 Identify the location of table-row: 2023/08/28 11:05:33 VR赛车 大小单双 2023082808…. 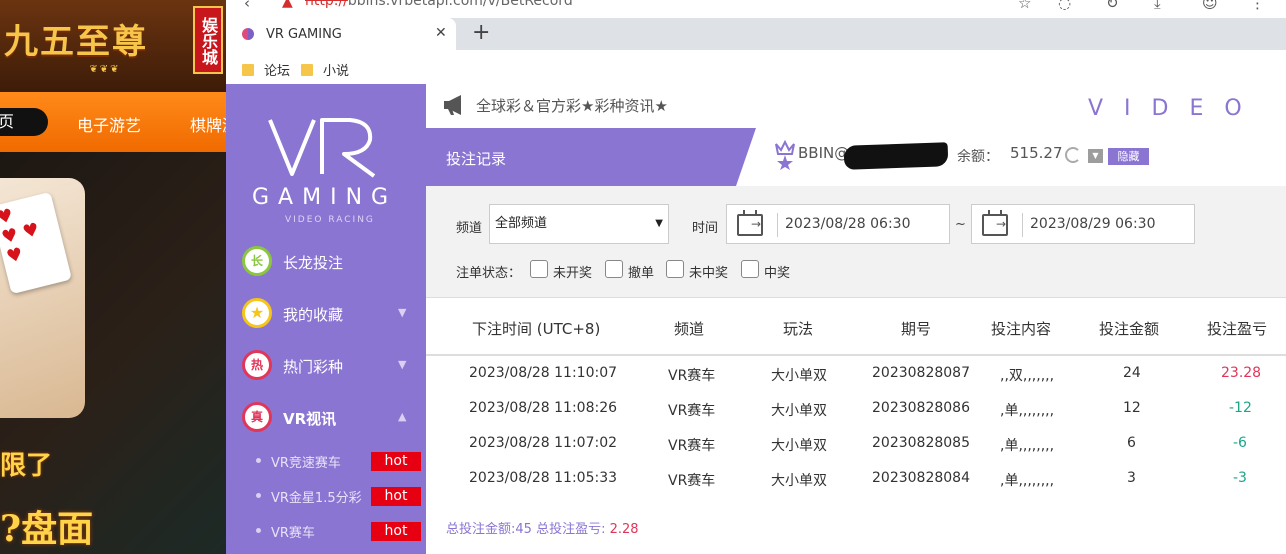
(856, 479).